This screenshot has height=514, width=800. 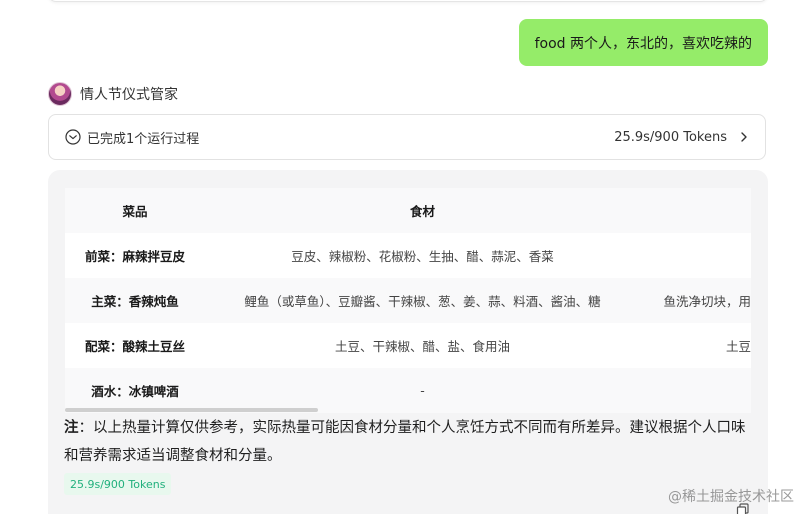 I want to click on process-status-text: 已完成1个运行过程, so click(x=143, y=139).